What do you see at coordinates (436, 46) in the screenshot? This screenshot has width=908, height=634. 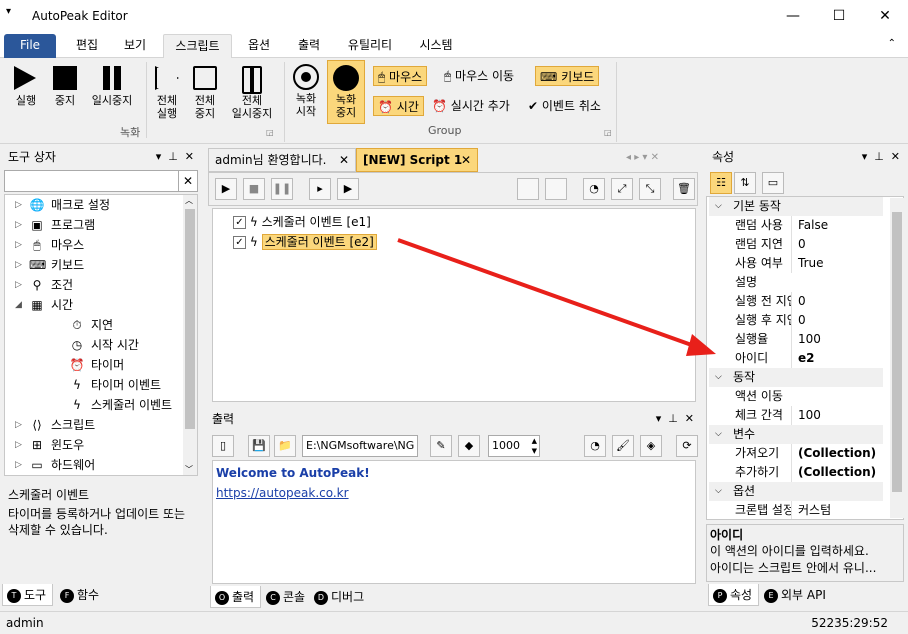 I see `tab-system: 시스템` at bounding box center [436, 46].